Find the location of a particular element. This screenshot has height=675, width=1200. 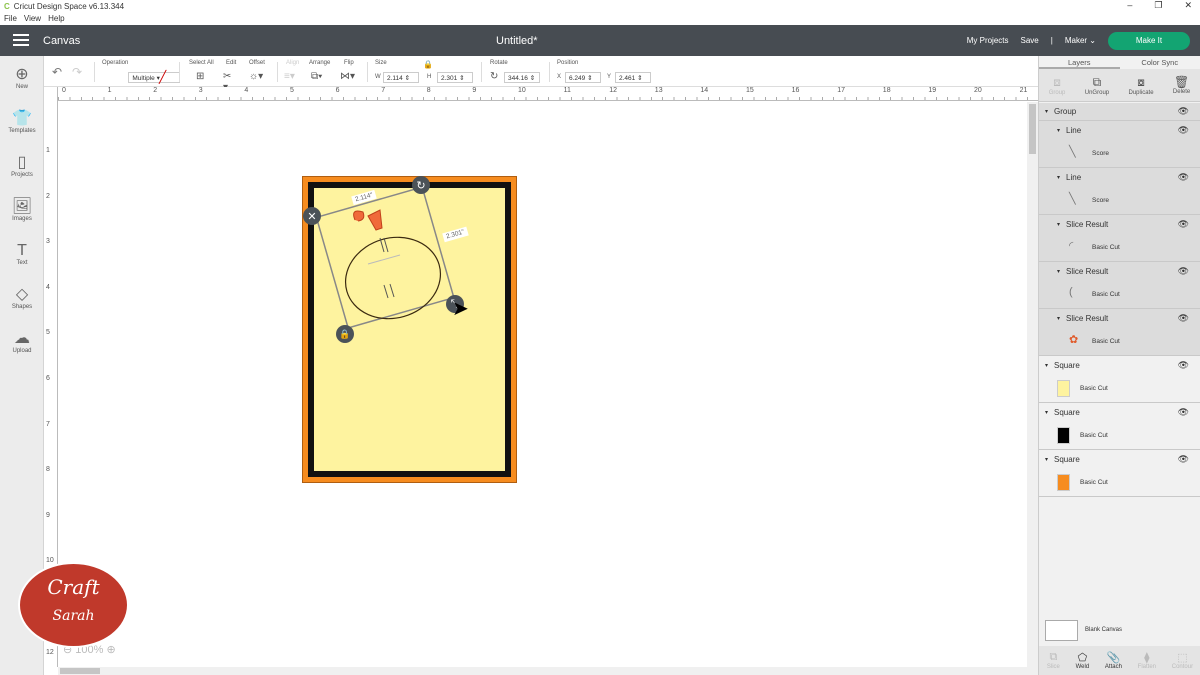

operation-select: Multiple ▾ is located at coordinates (154, 77).